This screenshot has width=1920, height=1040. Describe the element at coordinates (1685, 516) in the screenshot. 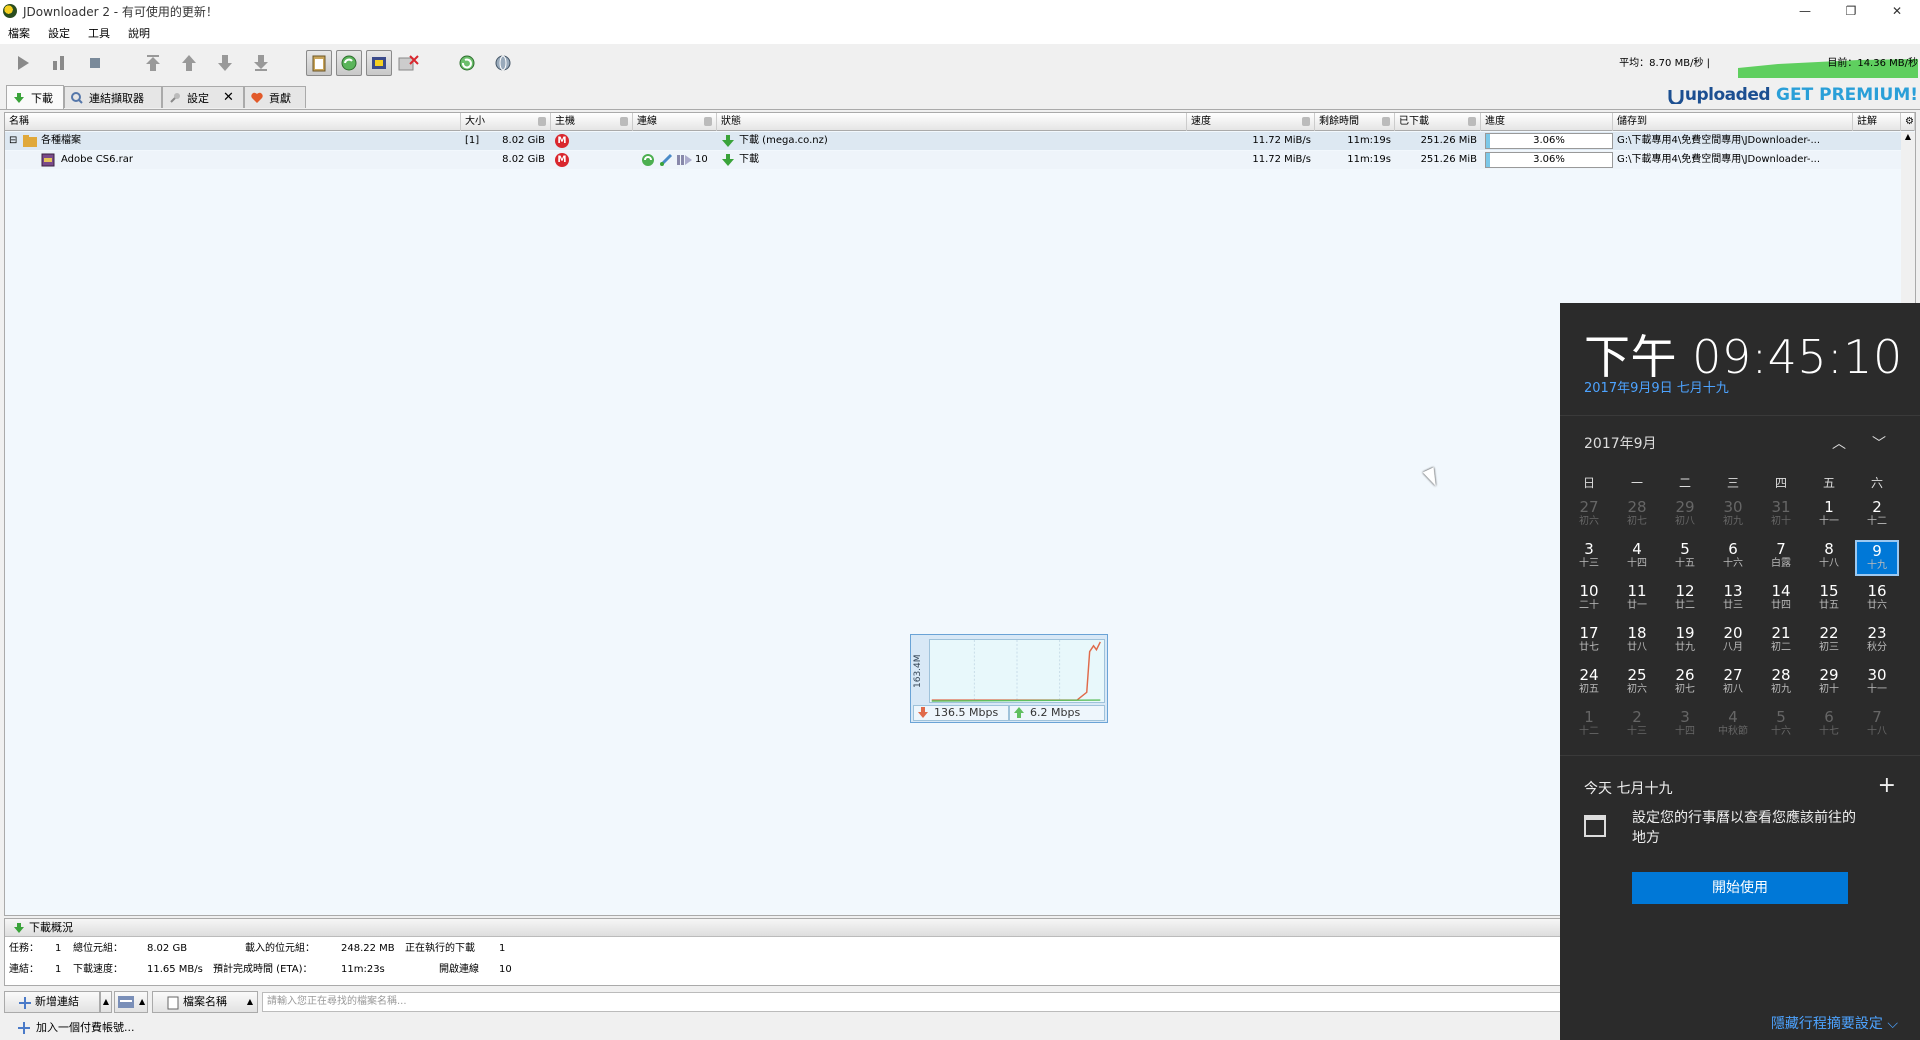

I see `calendar-day: 29 初八` at that location.